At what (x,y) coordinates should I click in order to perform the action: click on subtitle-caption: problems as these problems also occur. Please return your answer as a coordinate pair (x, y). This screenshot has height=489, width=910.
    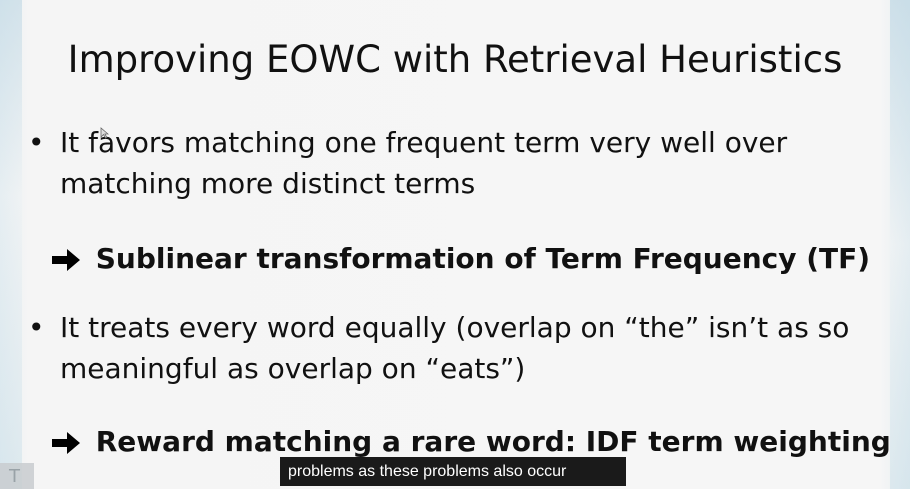
    Looking at the image, I should click on (453, 471).